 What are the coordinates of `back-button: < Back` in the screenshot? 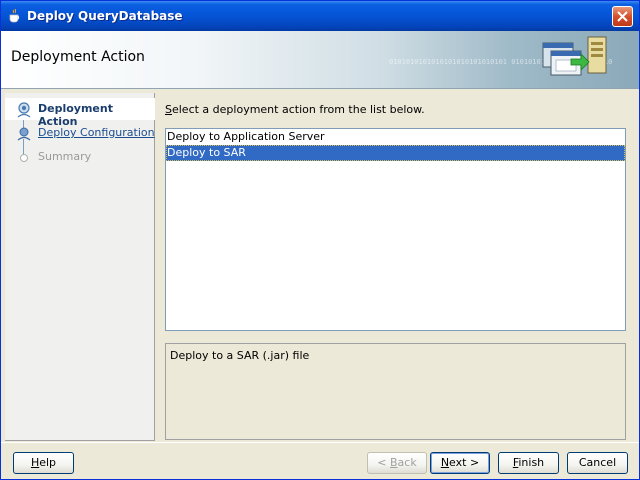 It's located at (397, 463).